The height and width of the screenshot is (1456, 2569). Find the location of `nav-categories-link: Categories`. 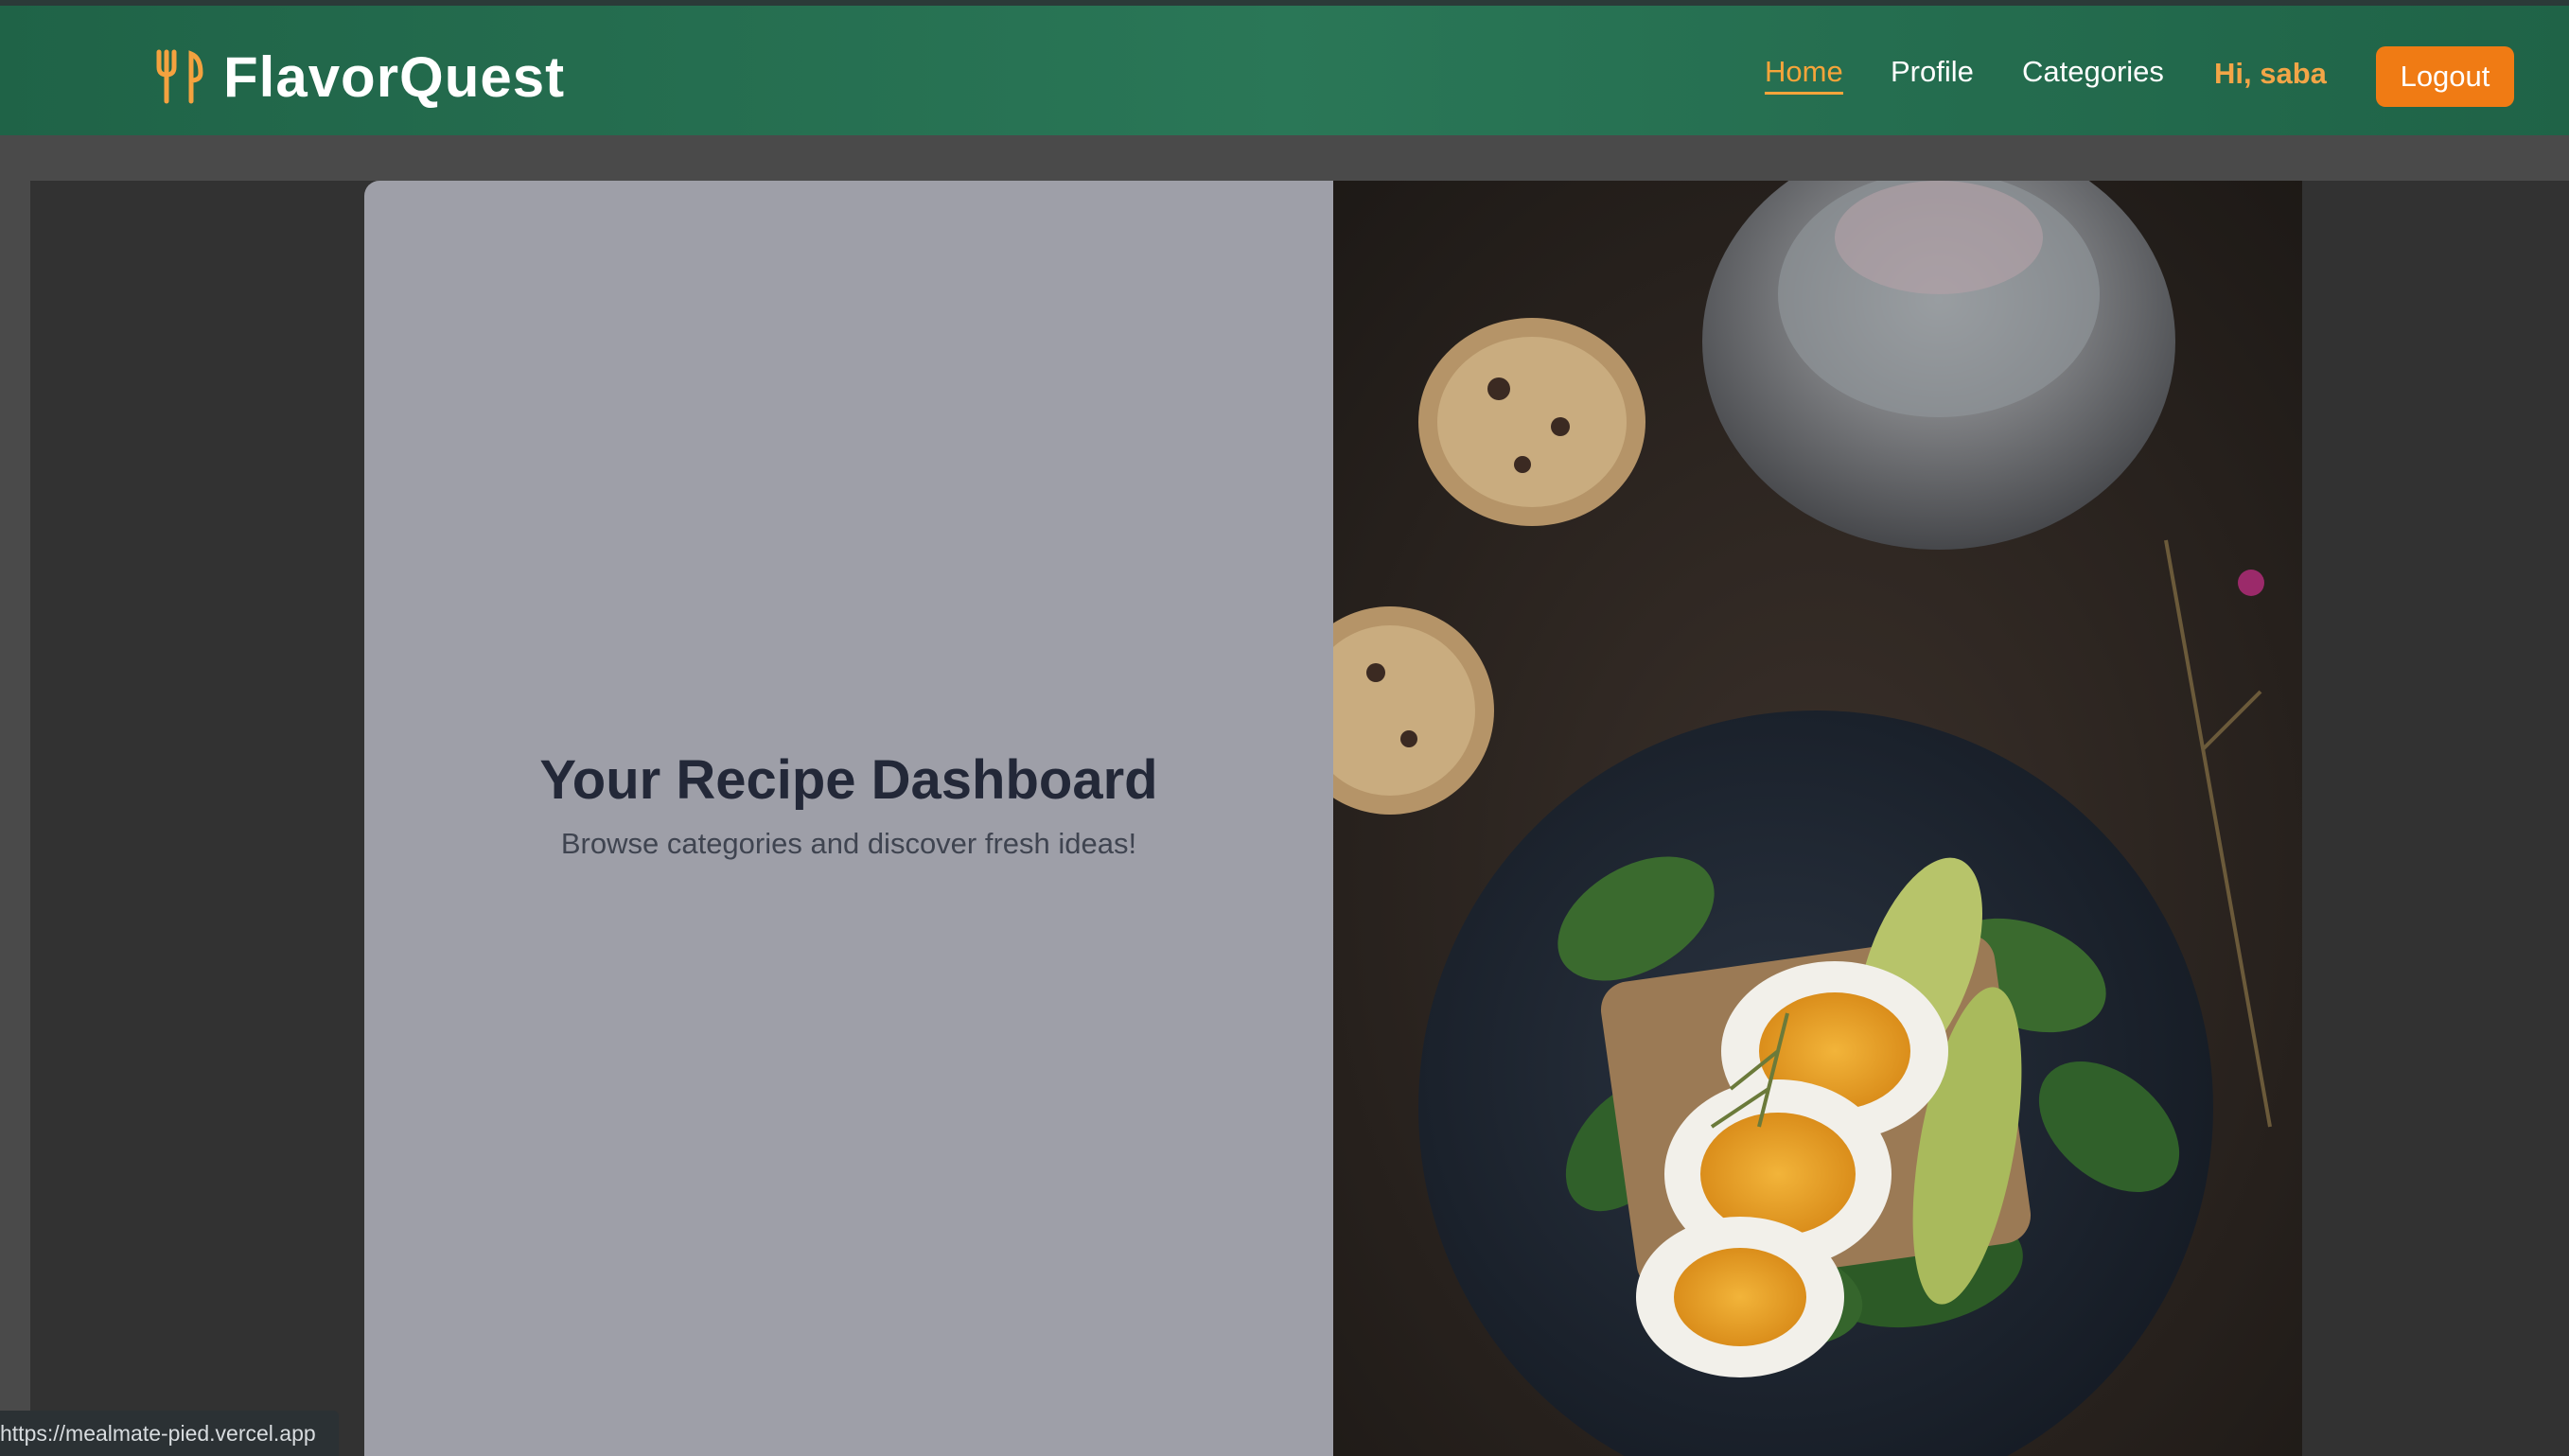

nav-categories-link: Categories is located at coordinates (2093, 72).